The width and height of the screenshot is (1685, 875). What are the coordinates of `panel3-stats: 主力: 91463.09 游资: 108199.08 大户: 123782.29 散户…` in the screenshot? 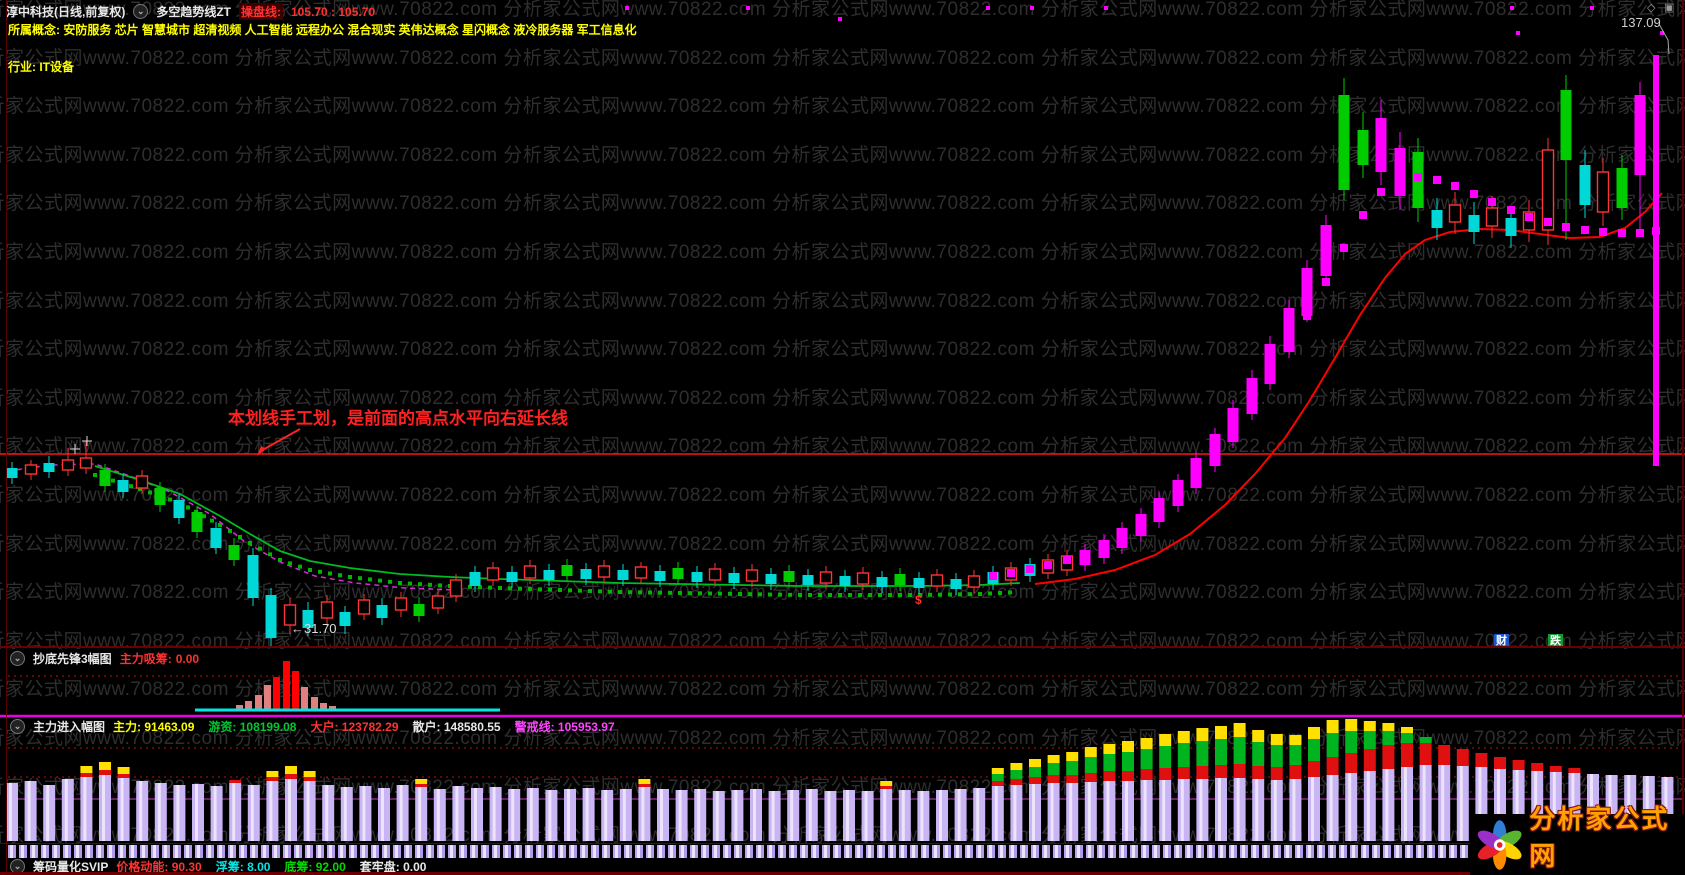 It's located at (371, 726).